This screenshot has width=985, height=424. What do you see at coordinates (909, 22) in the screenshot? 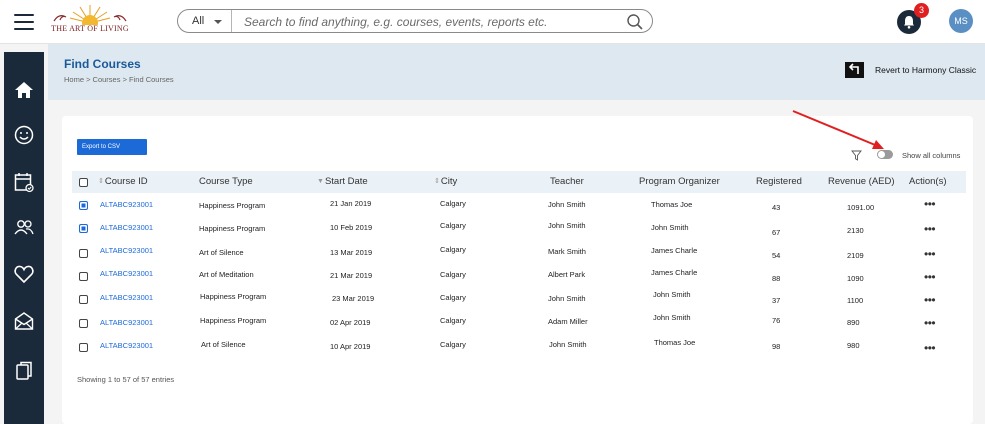
I see `bell-icon` at bounding box center [909, 22].